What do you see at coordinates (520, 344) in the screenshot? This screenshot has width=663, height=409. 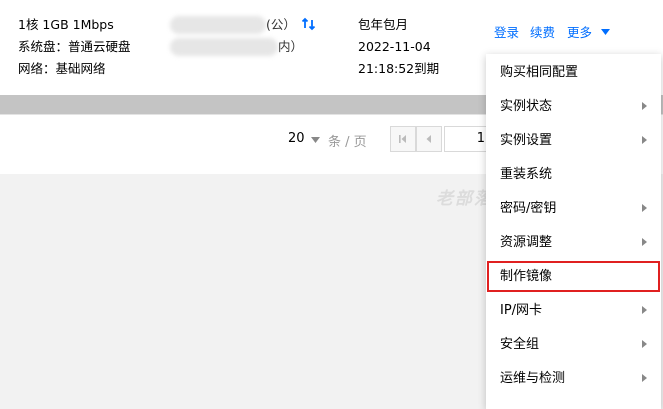 I see `menu-item-label: 安全组` at bounding box center [520, 344].